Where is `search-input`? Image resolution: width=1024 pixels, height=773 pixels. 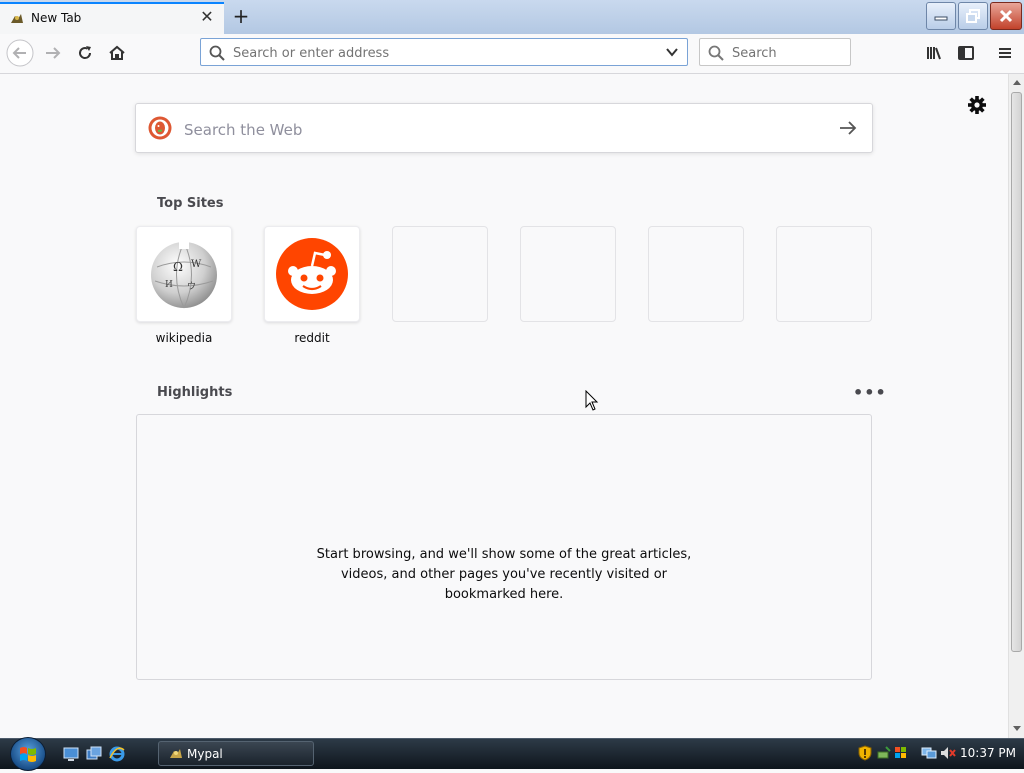
search-input is located at coordinates (788, 53).